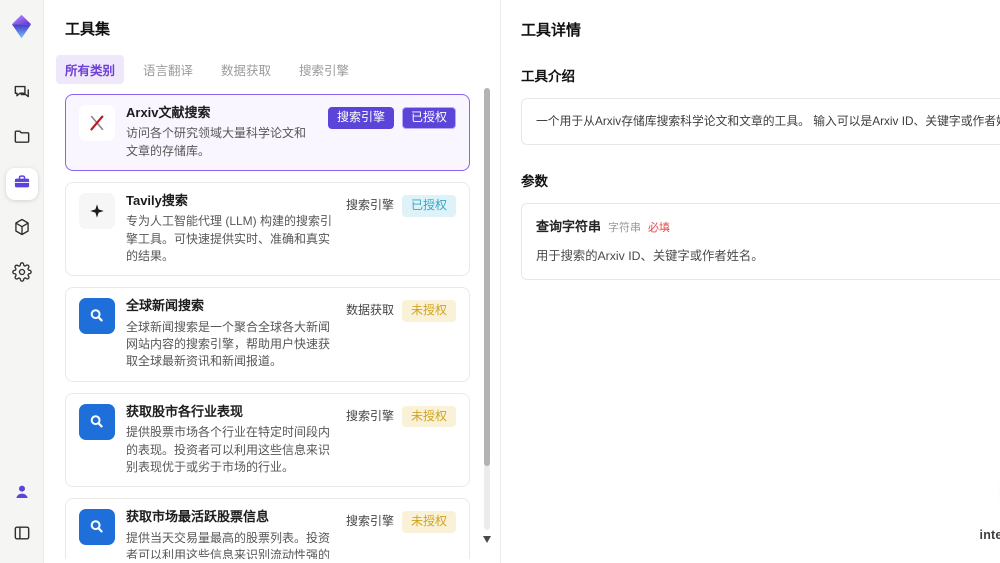 The height and width of the screenshot is (563, 1000). What do you see at coordinates (198, 517) in the screenshot?
I see `tool-name: 获取市场最活跃股票信息` at bounding box center [198, 517].